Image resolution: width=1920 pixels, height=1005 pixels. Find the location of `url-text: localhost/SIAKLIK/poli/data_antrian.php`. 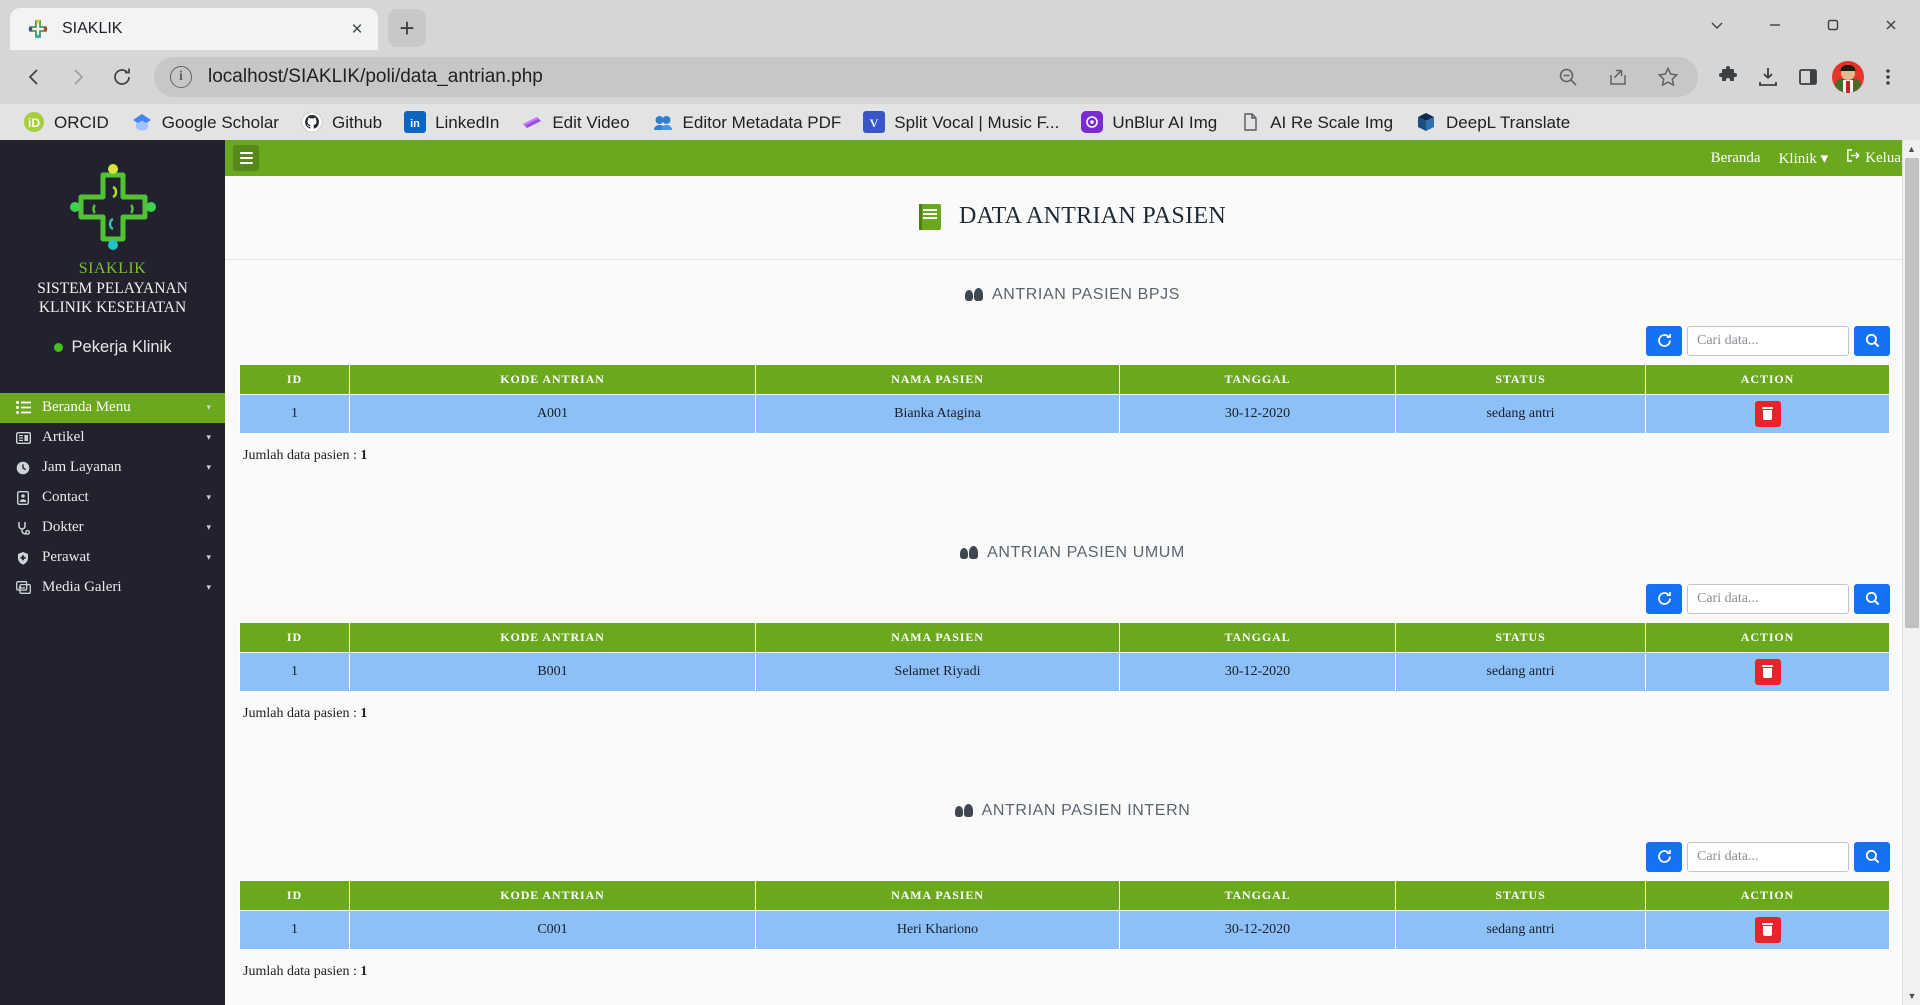

url-text: localhost/SIAKLIK/poli/data_antrian.php is located at coordinates (375, 76).